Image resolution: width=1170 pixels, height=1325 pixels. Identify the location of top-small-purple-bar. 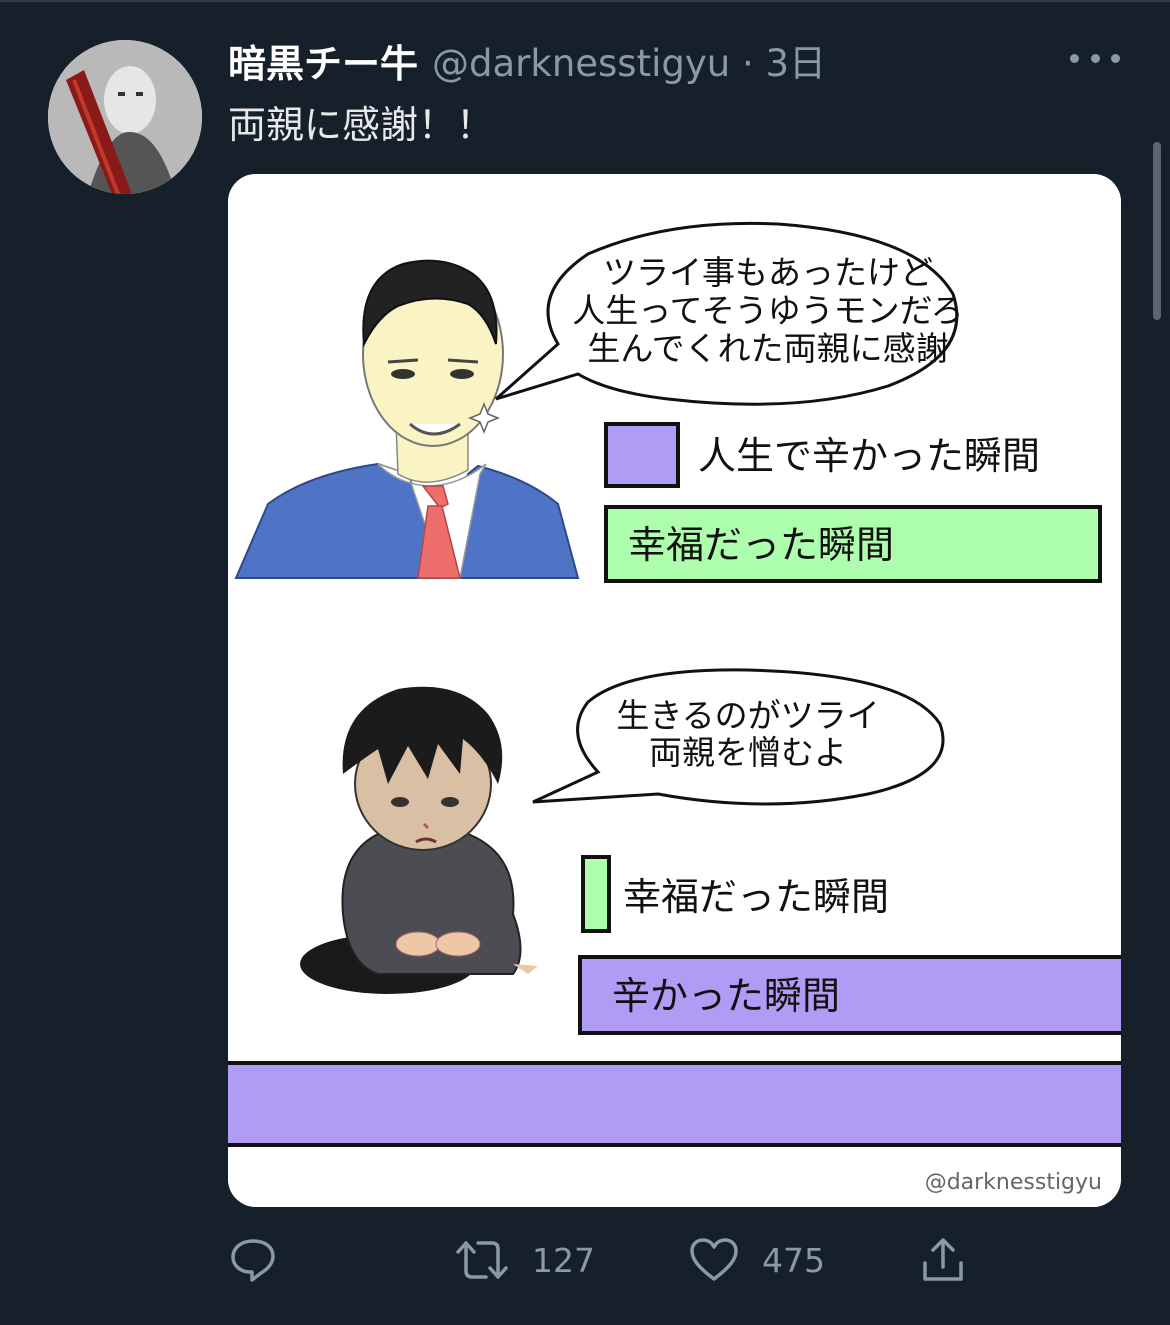
(642, 455).